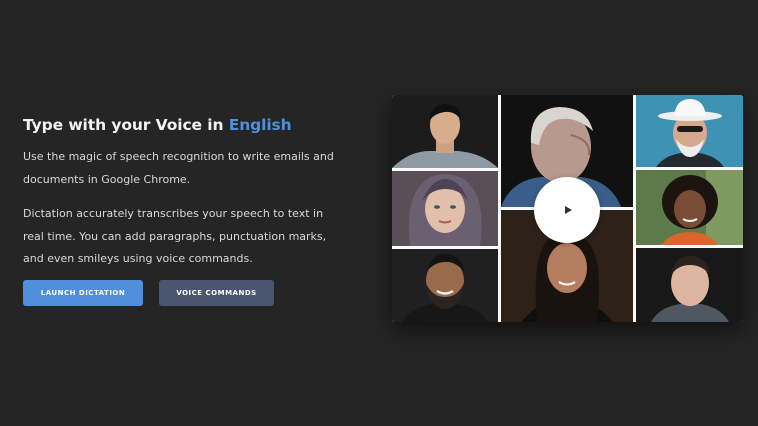 This screenshot has width=758, height=426. I want to click on man-short-hair-portrait, so click(689, 285).